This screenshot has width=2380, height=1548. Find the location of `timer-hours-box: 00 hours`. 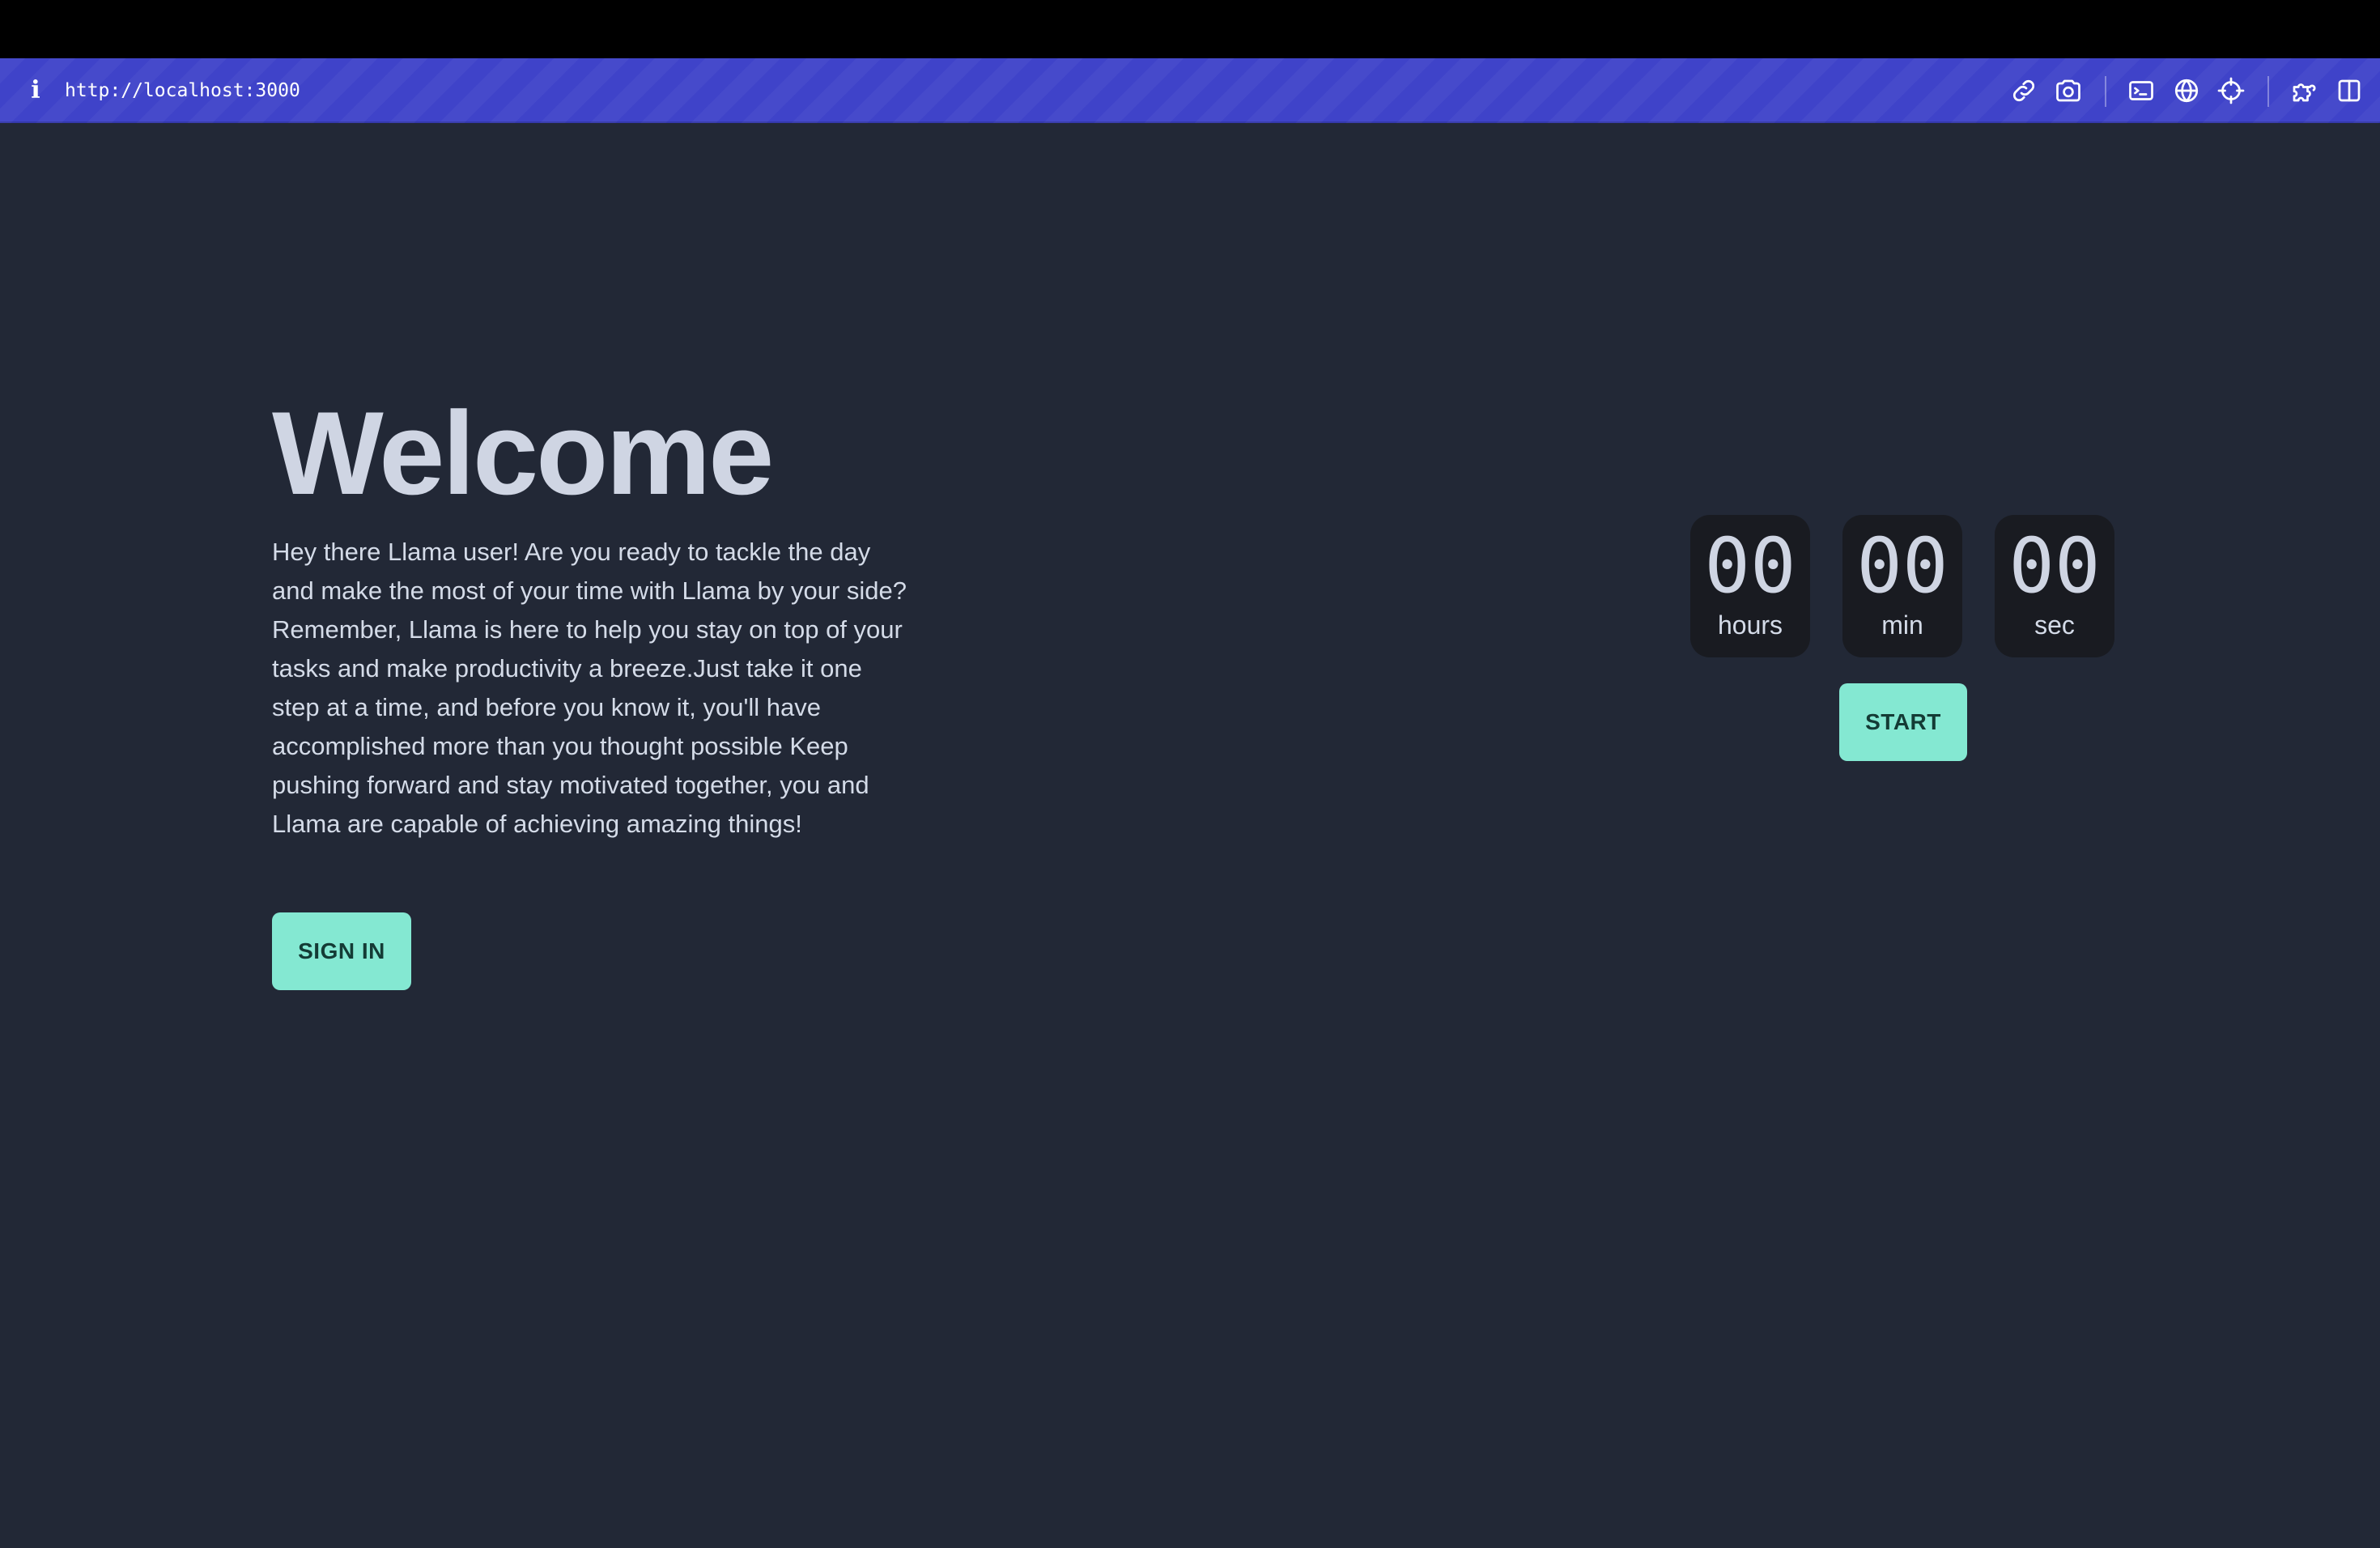

timer-hours-box: 00 hours is located at coordinates (1750, 586).